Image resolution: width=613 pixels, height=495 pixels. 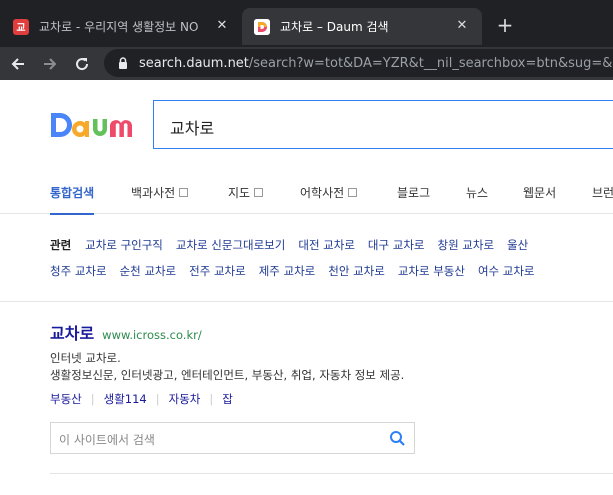 I want to click on related-keyword: 교차로 구인구직, so click(x=124, y=245).